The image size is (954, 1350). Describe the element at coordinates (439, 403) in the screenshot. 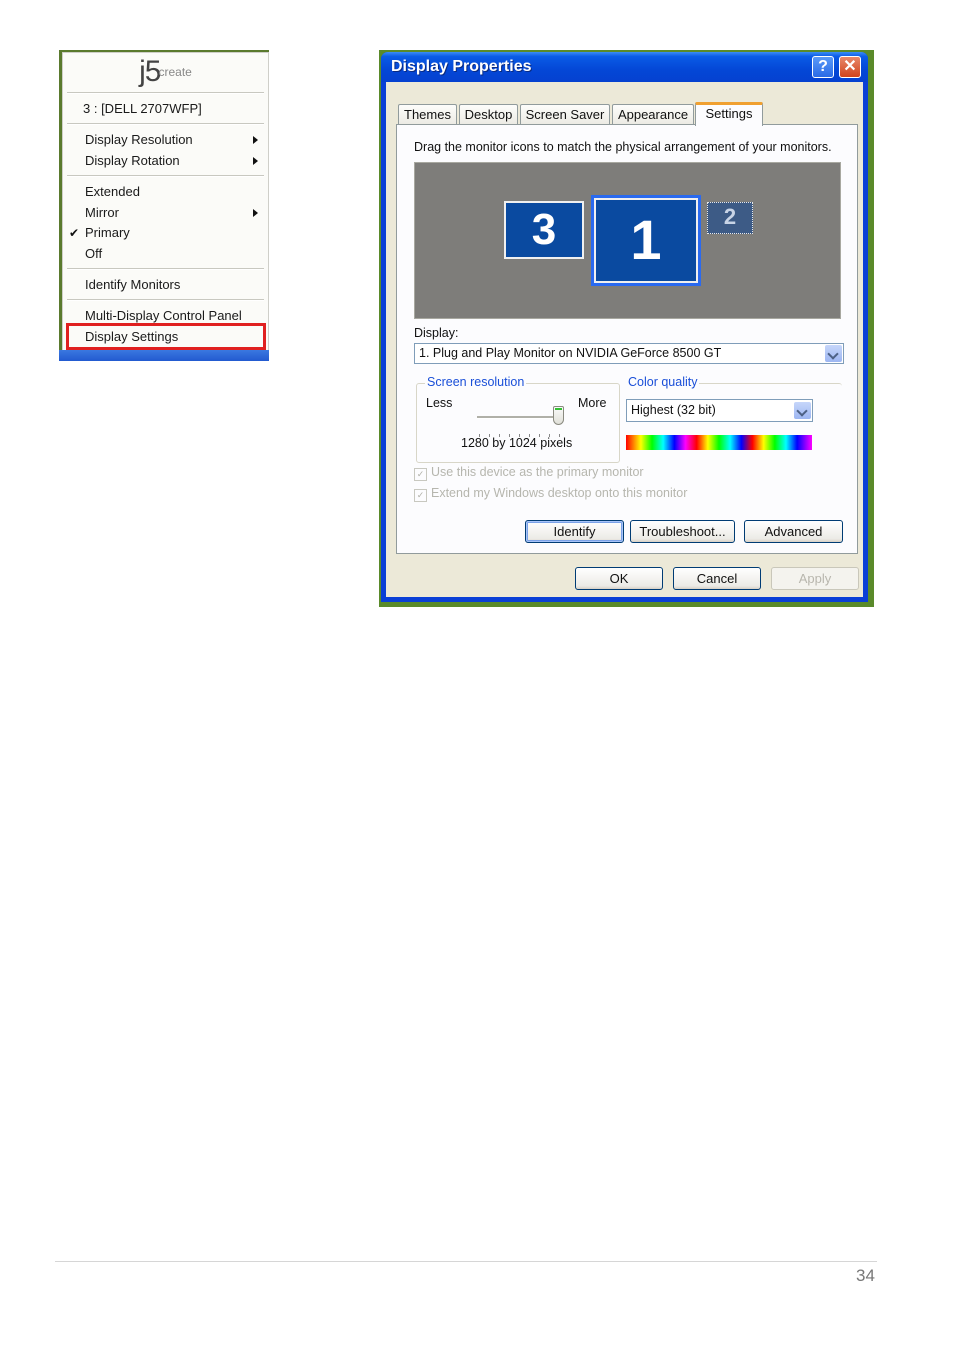

I see `less-label: Less` at that location.